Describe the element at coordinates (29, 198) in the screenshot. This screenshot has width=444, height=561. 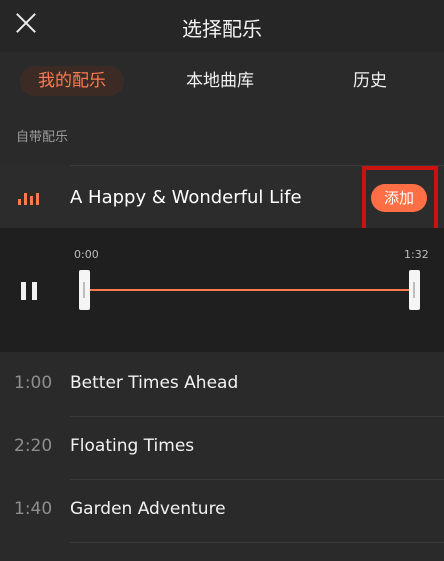
I see `equalizer-icon` at that location.